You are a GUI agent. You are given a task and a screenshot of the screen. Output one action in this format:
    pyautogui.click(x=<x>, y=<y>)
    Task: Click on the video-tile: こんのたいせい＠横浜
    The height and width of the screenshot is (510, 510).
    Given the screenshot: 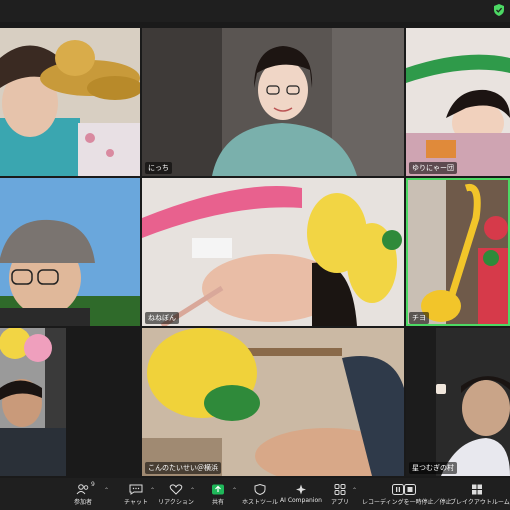 What is the action you would take?
    pyautogui.click(x=273, y=402)
    